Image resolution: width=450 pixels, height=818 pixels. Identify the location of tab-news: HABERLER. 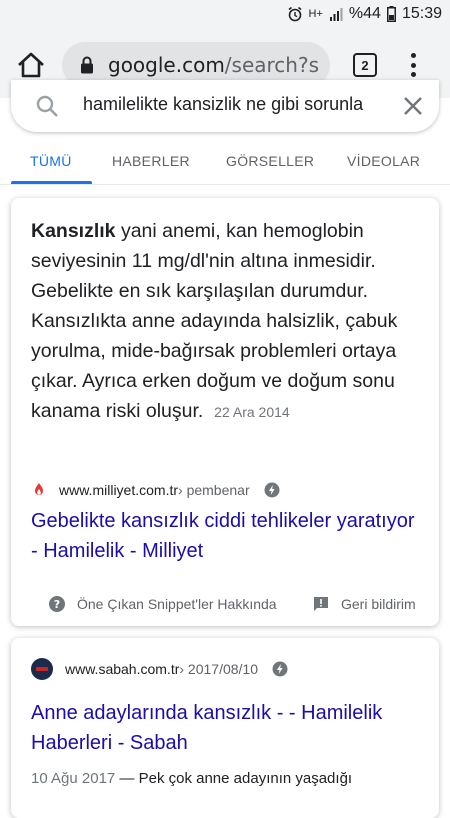
(151, 161).